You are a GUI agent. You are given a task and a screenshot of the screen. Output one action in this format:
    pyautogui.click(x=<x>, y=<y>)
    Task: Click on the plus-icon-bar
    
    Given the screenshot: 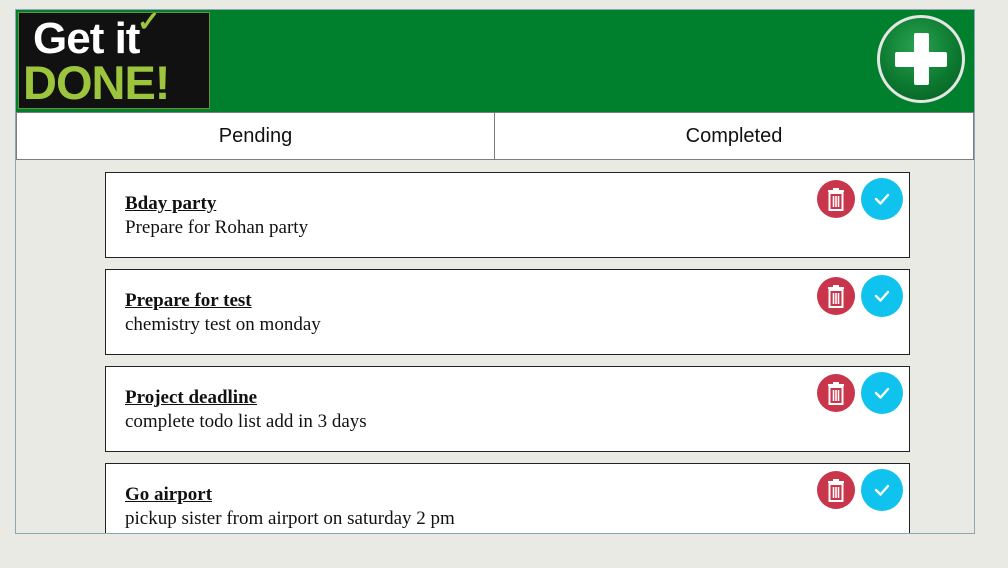 What is the action you would take?
    pyautogui.click(x=921, y=59)
    